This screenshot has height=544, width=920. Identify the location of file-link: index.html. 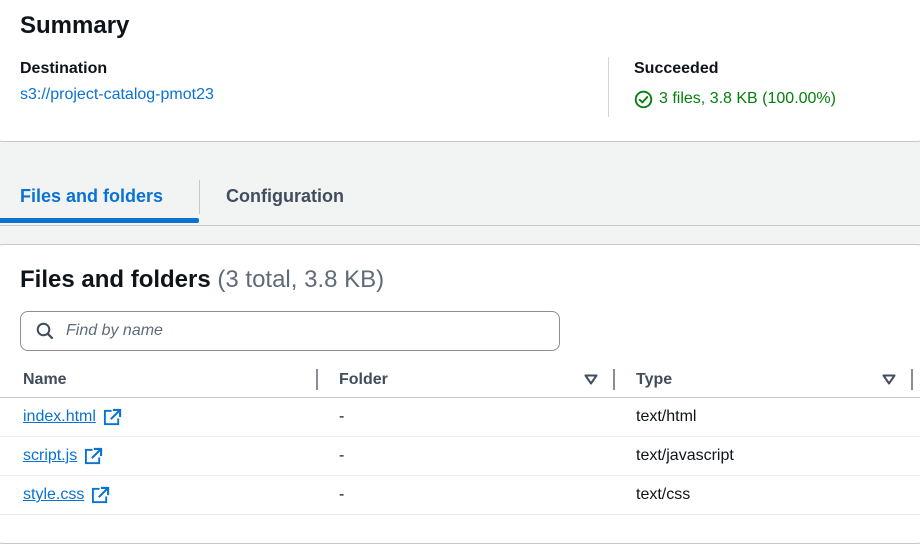
(72, 417).